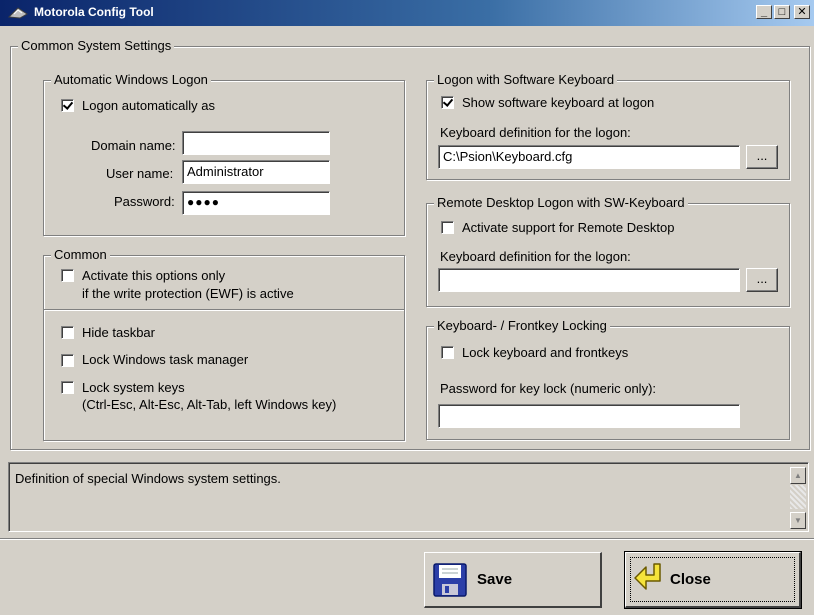 The image size is (814, 615). I want to click on scroll-up-button: ▲, so click(798, 475).